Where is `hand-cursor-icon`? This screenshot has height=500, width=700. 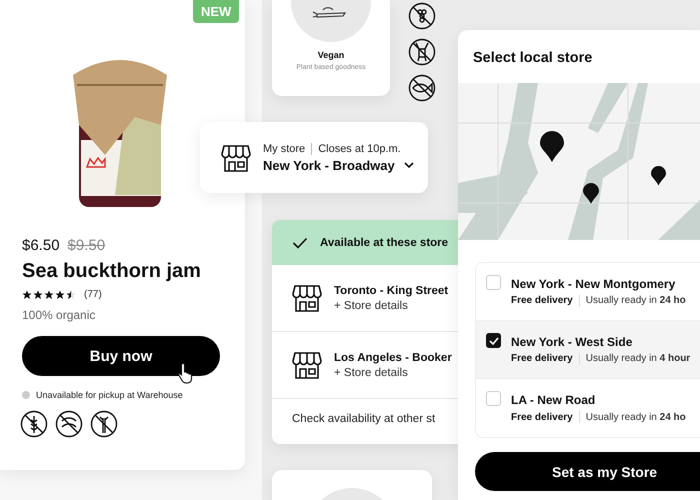 hand-cursor-icon is located at coordinates (186, 373).